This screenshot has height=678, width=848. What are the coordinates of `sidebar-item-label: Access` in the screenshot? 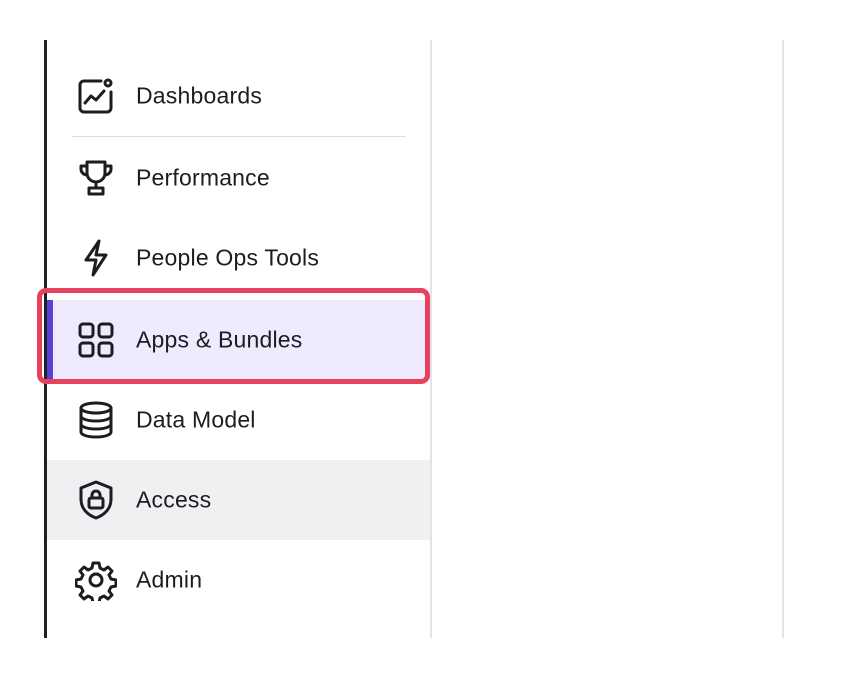 It's located at (174, 499).